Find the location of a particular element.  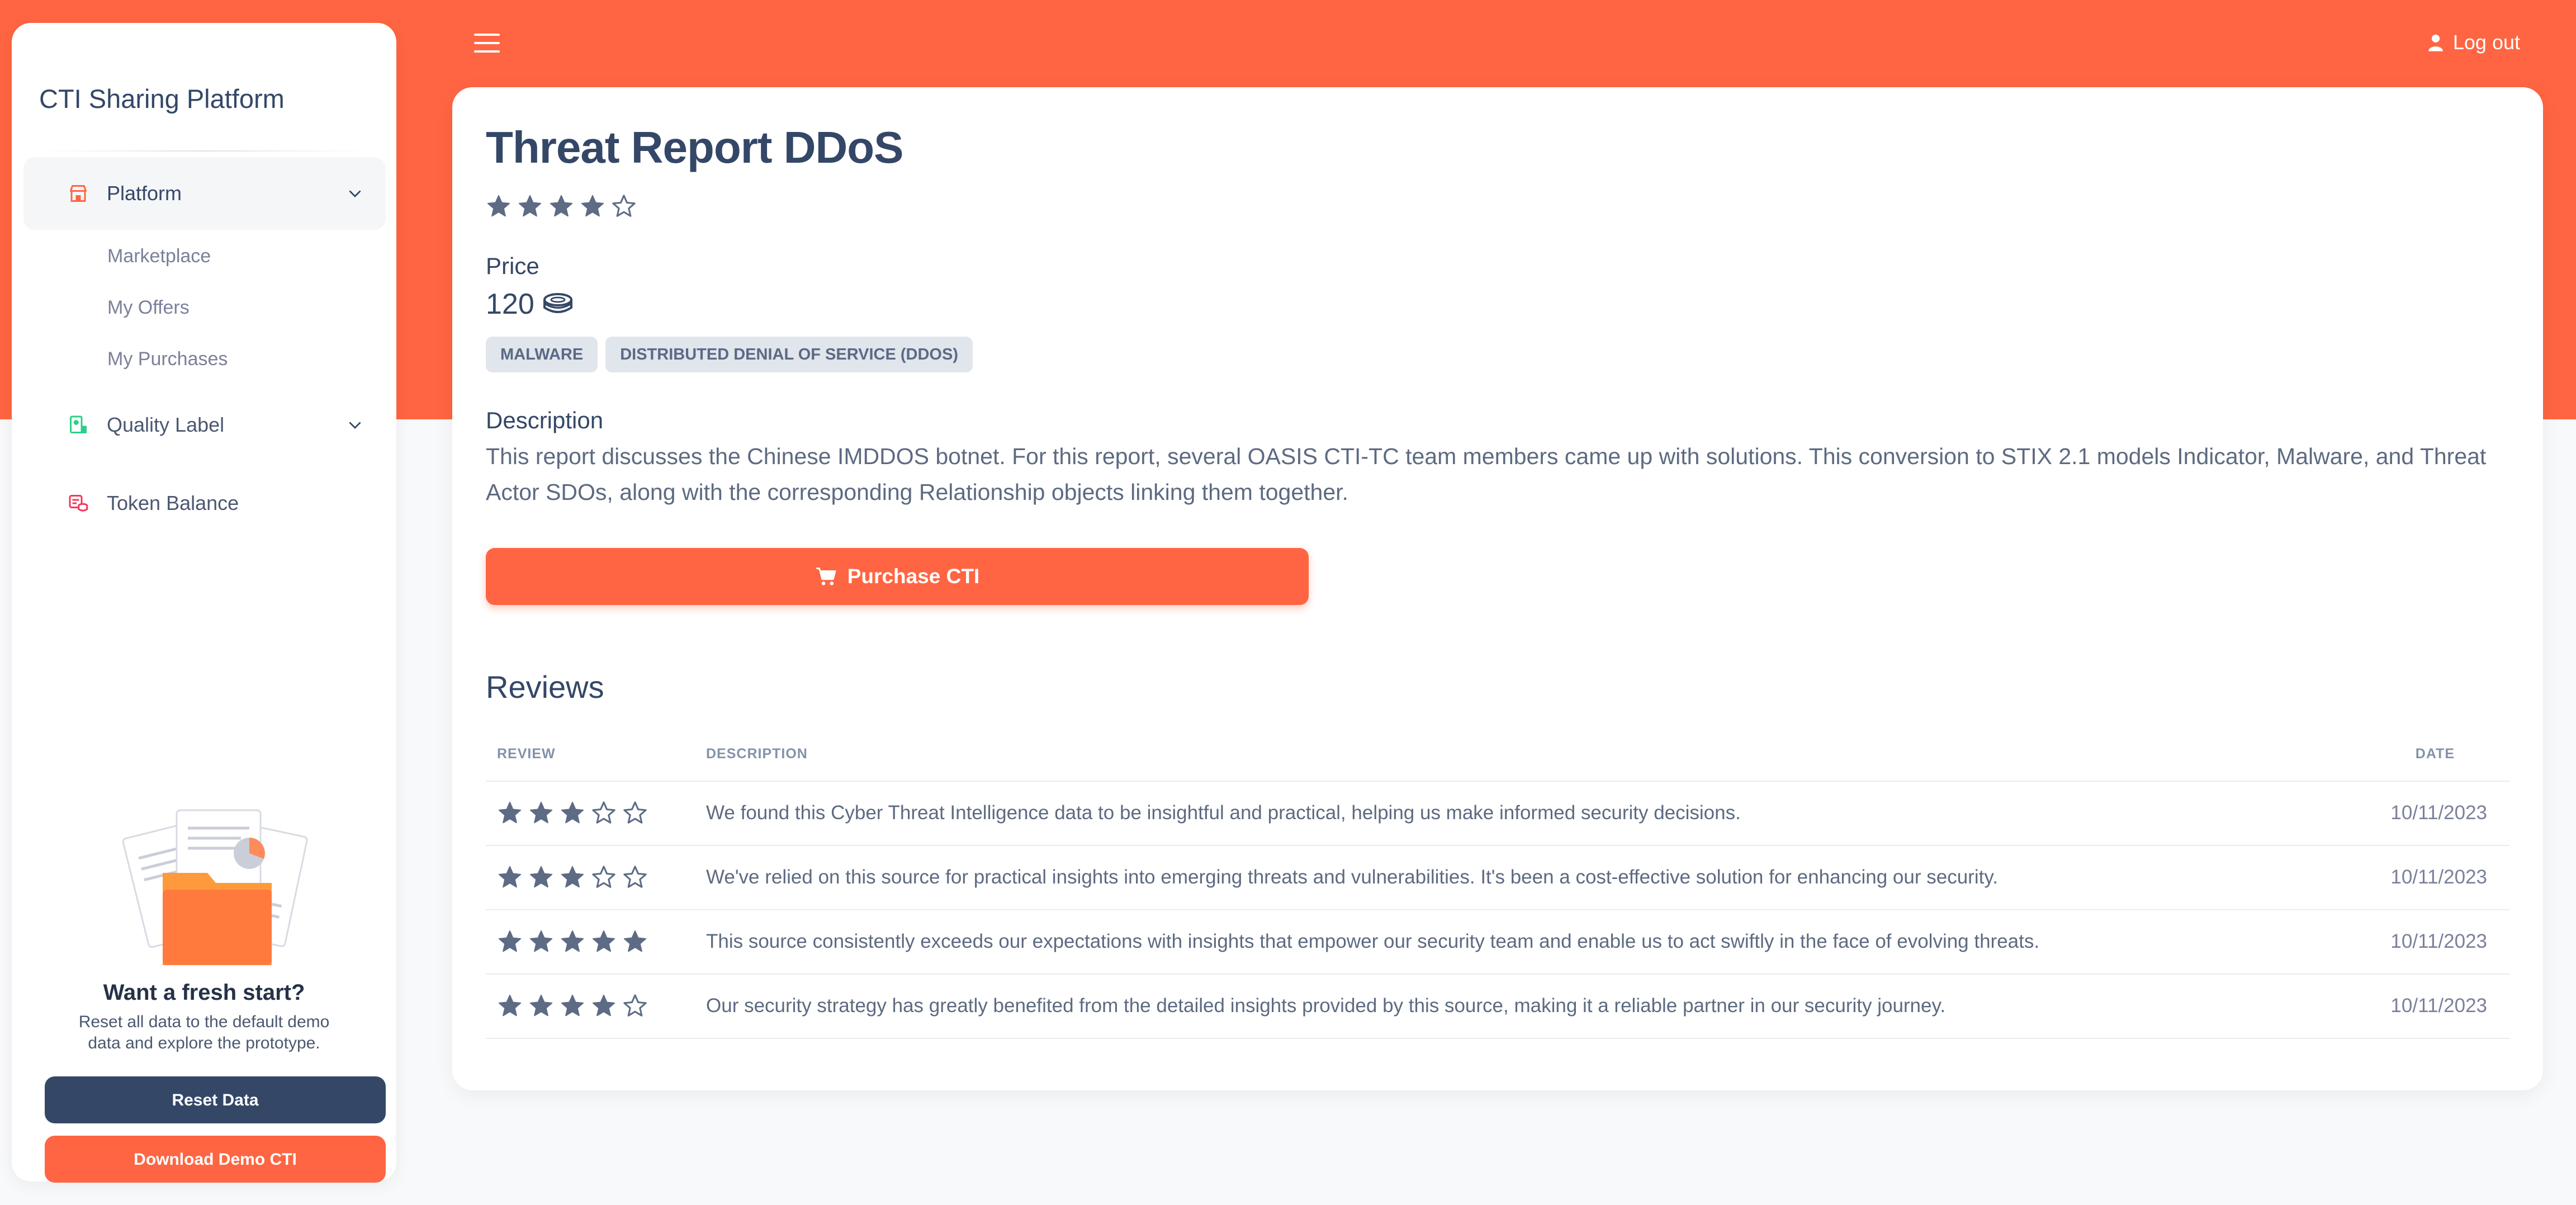

tag-badge: DISTRIBUTED DENIAL OF SERVICE (DDOS) is located at coordinates (789, 355).